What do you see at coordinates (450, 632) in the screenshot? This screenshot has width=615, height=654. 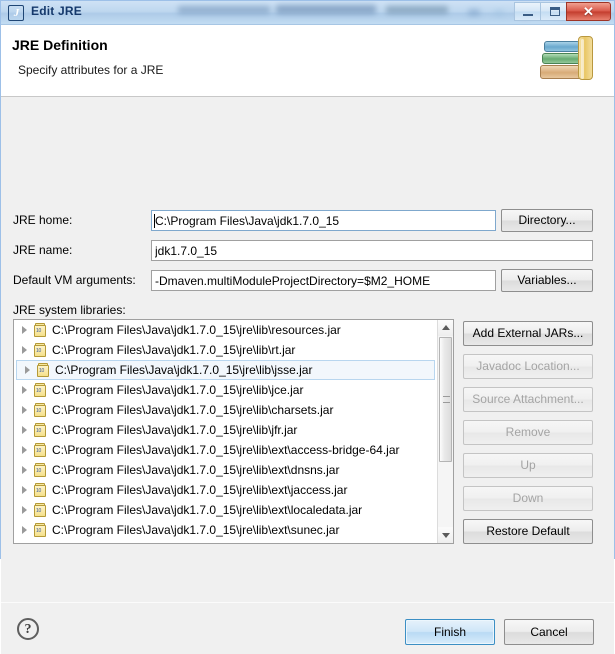 I see `finish-button: Finish` at bounding box center [450, 632].